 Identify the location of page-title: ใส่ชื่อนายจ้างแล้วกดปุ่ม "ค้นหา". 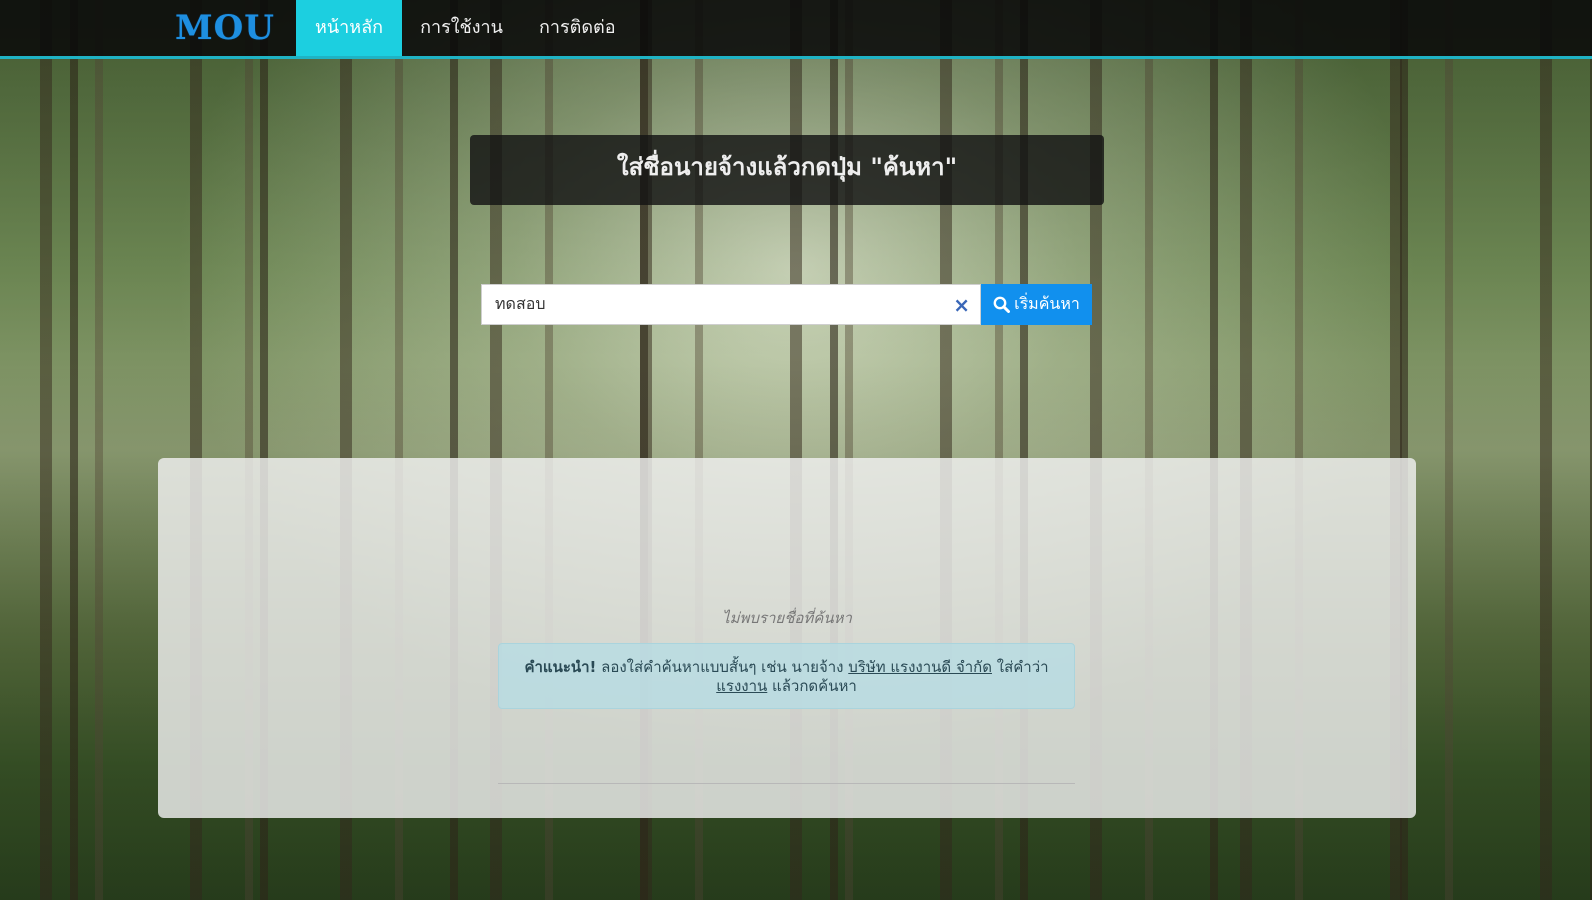
(787, 167).